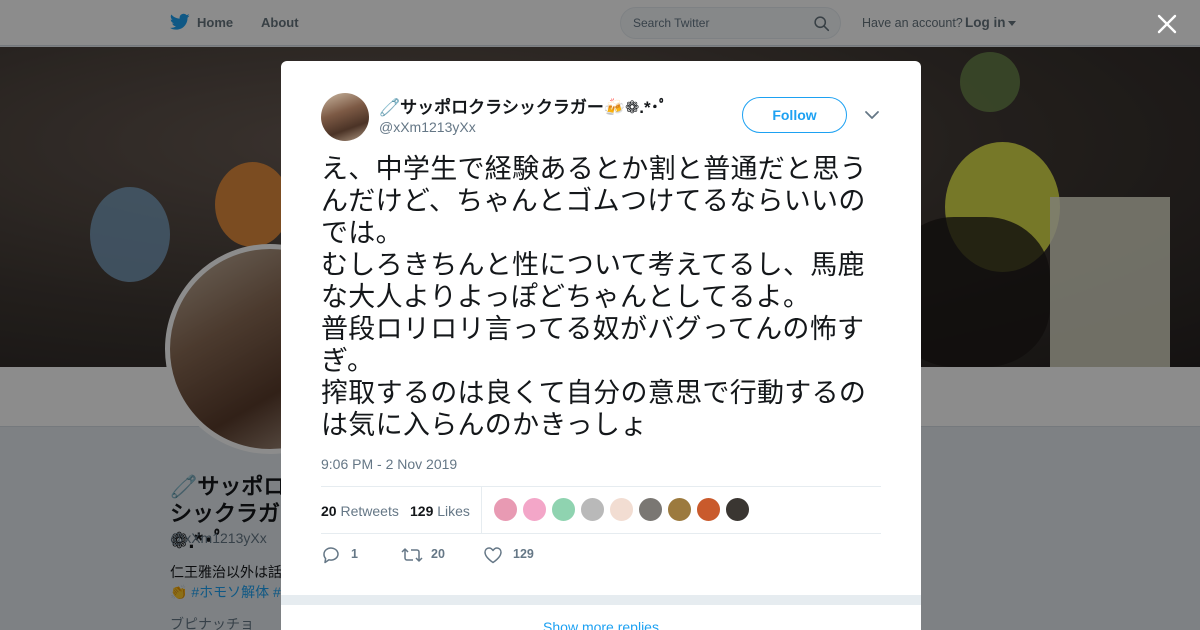 Image resolution: width=1200 pixels, height=630 pixels. Describe the element at coordinates (481, 510) in the screenshot. I see `stats-divider` at that location.